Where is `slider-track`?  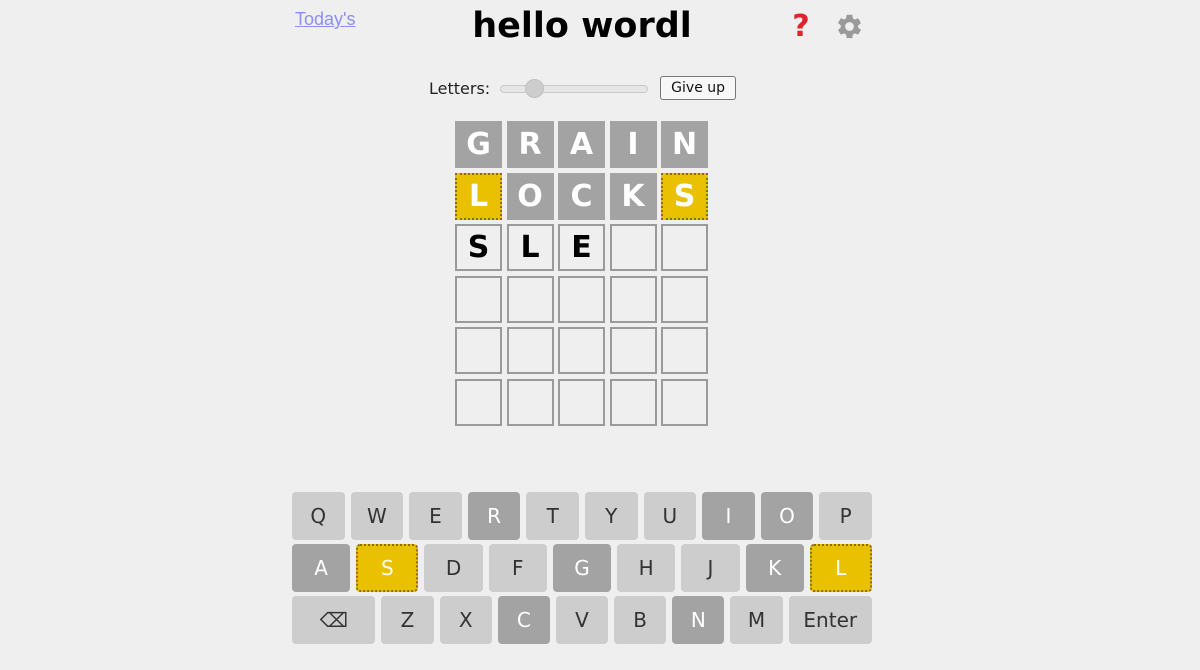
slider-track is located at coordinates (574, 89).